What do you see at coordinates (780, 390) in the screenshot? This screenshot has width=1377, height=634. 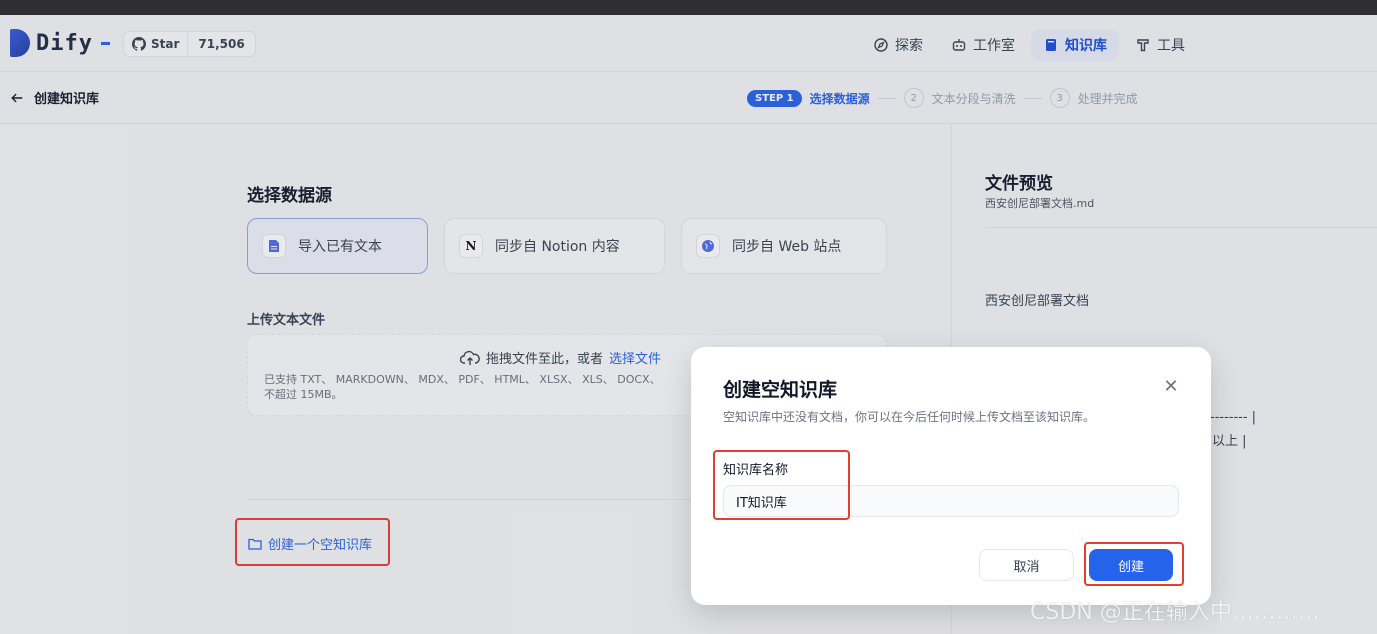 I see `dialog-title: 创建空知识库` at bounding box center [780, 390].